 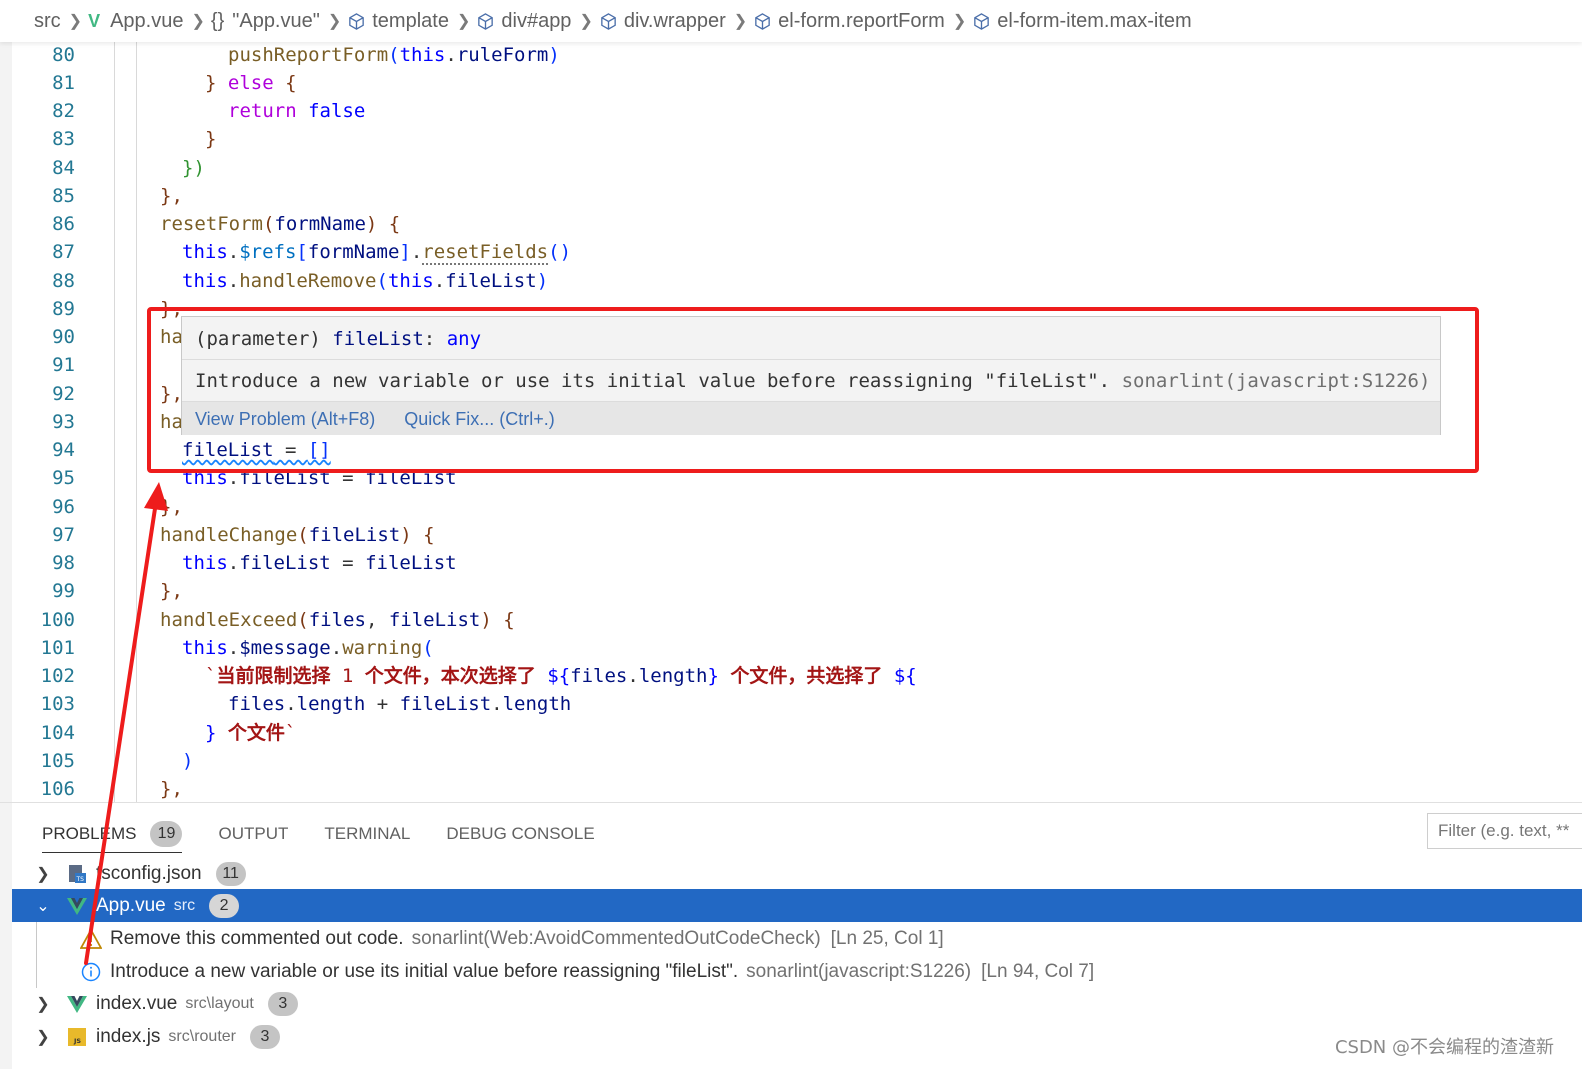 I want to click on code-line: 81} else {, so click(x=791, y=83).